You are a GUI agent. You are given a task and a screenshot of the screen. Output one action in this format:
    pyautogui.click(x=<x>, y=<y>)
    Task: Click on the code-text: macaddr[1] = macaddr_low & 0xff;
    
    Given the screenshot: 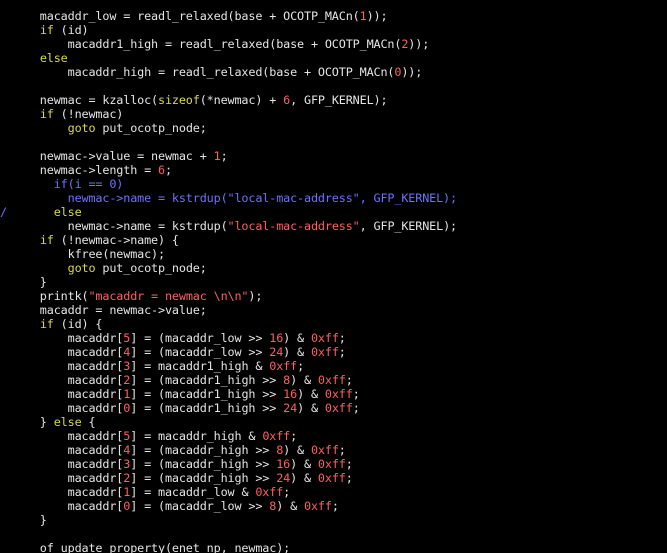 What is the action you would take?
    pyautogui.click(x=151, y=492)
    